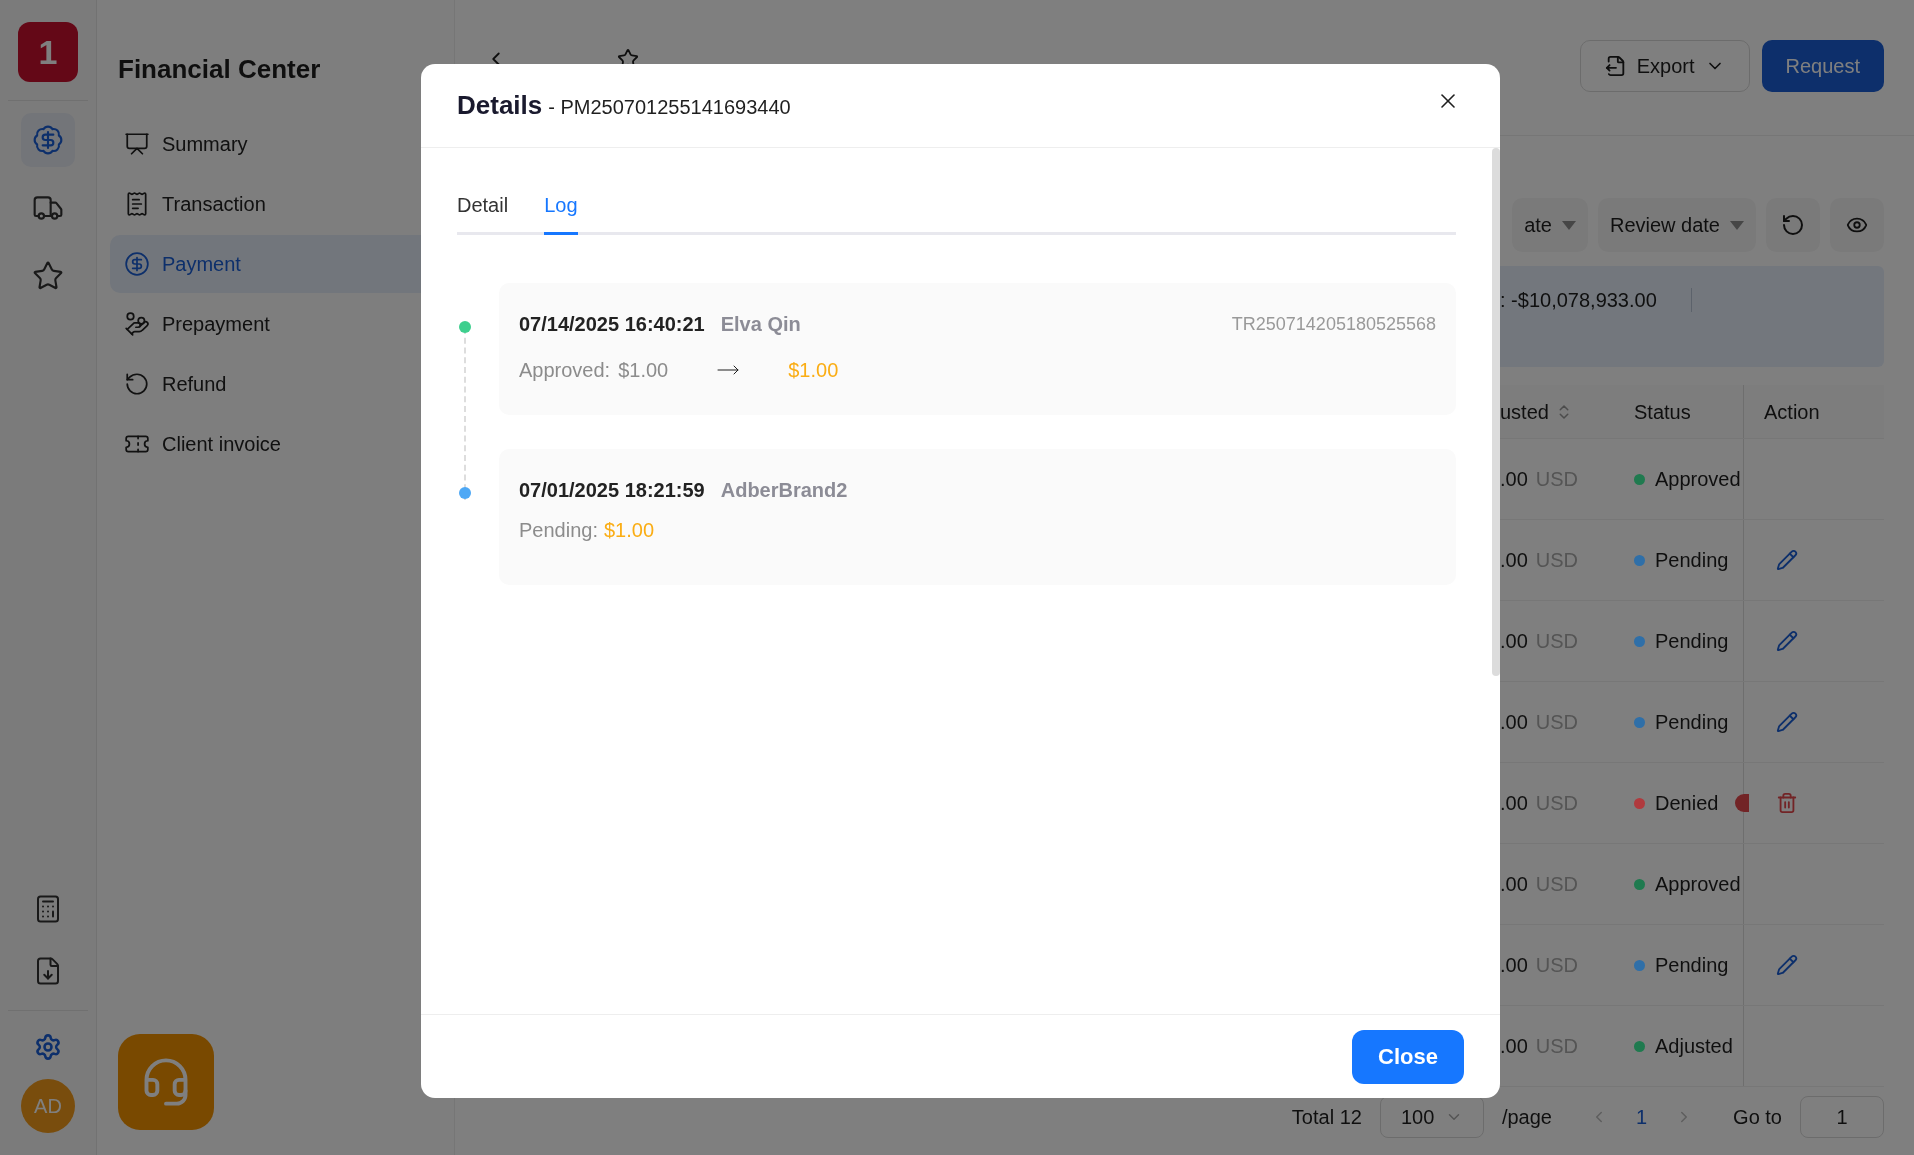  I want to click on close-button: Close, so click(1408, 1056).